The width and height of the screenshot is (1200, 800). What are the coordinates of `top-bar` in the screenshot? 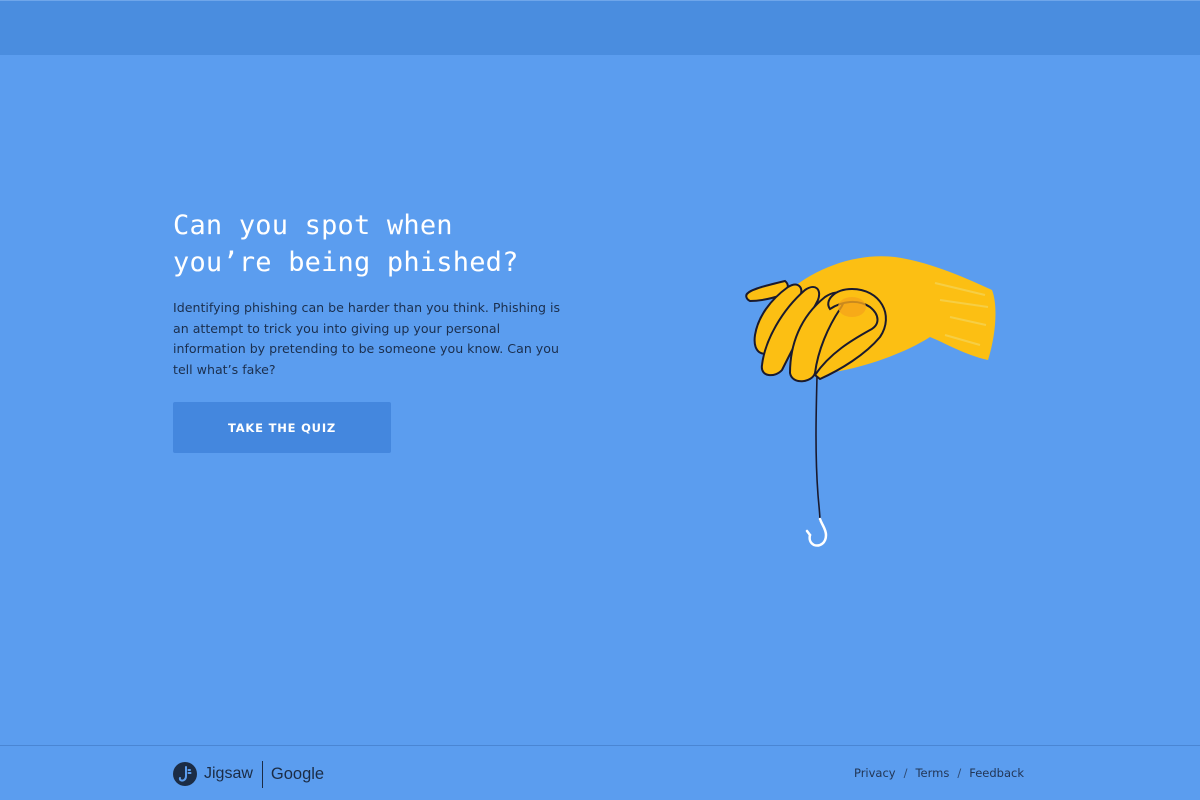 It's located at (600, 27).